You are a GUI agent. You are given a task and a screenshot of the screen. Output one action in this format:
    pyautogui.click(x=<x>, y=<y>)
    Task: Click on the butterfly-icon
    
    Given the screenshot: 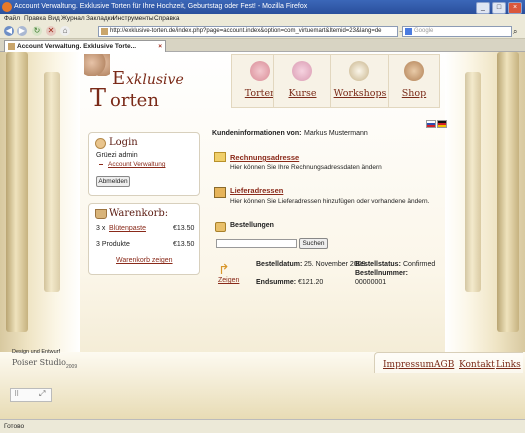 What is the action you would take?
    pyautogui.click(x=97, y=65)
    